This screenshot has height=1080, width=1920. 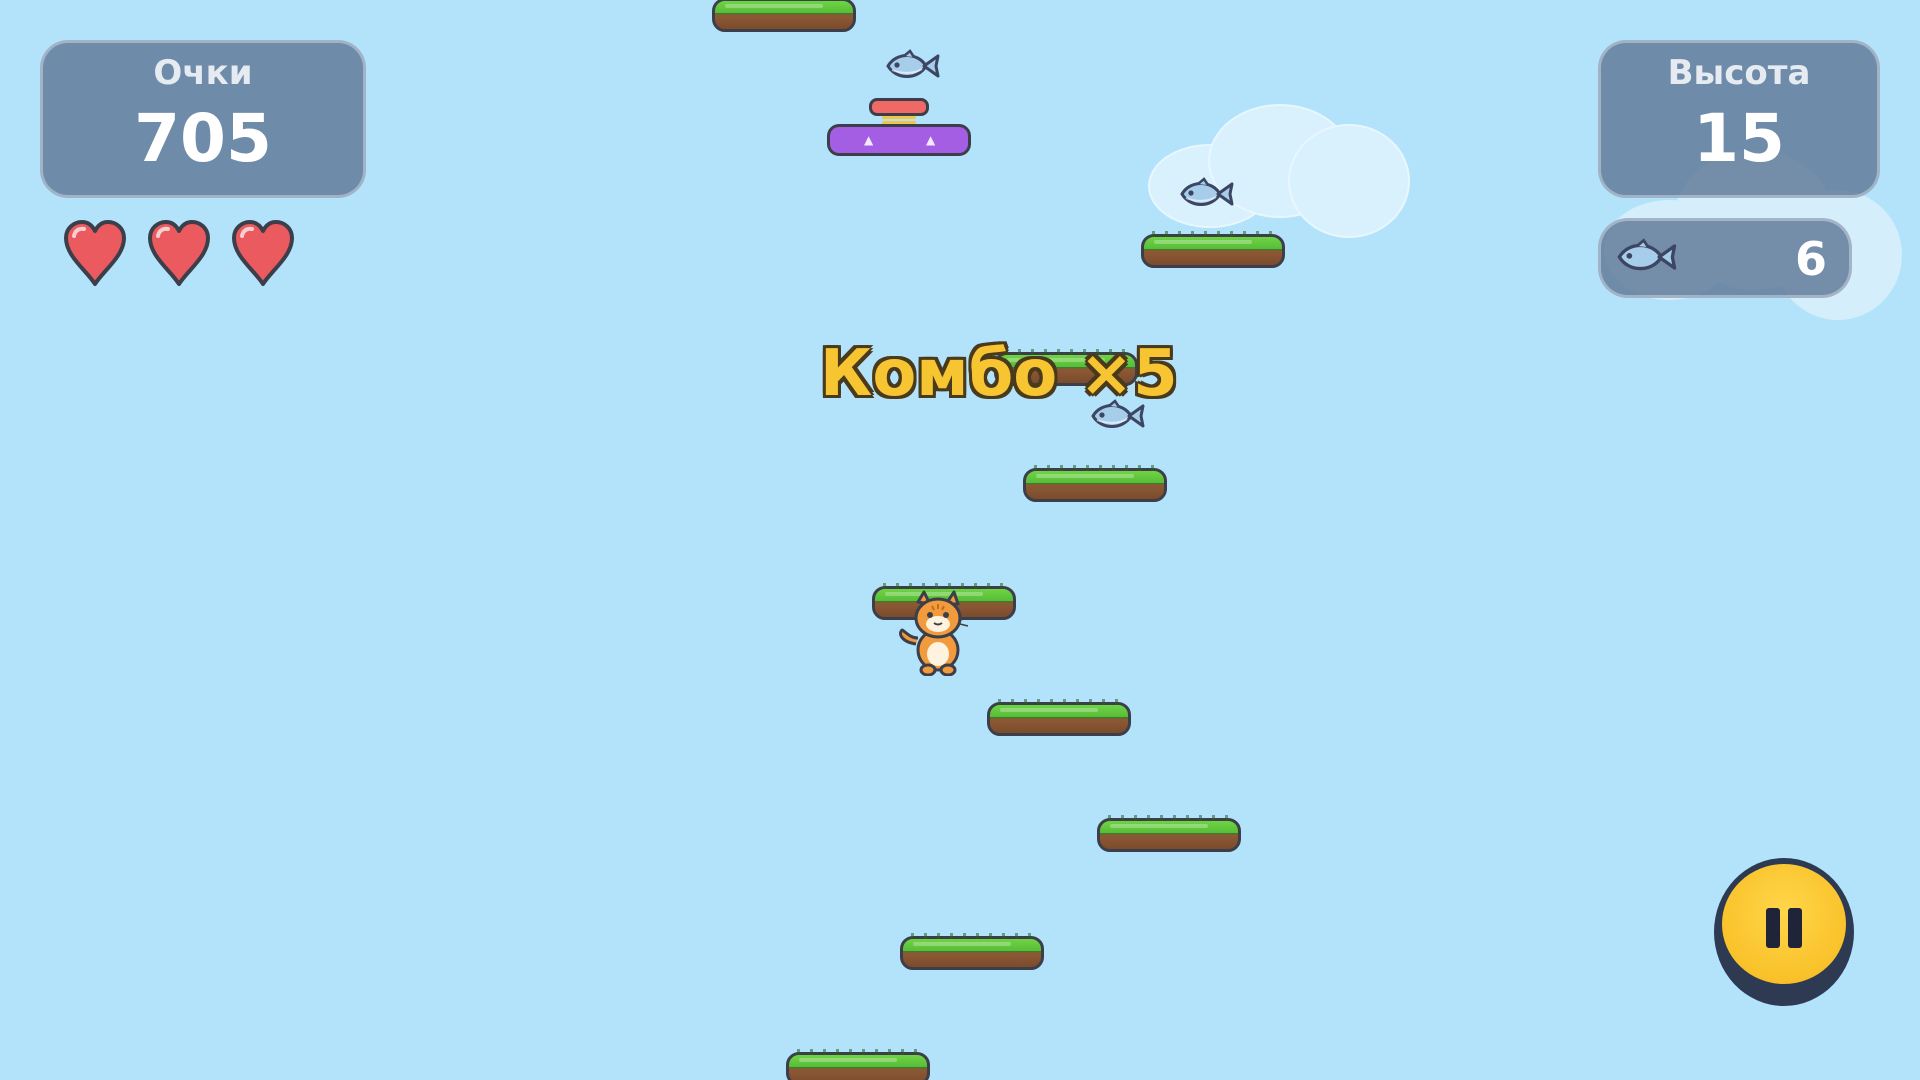 I want to click on height-panel: Высота 15, so click(x=1739, y=119).